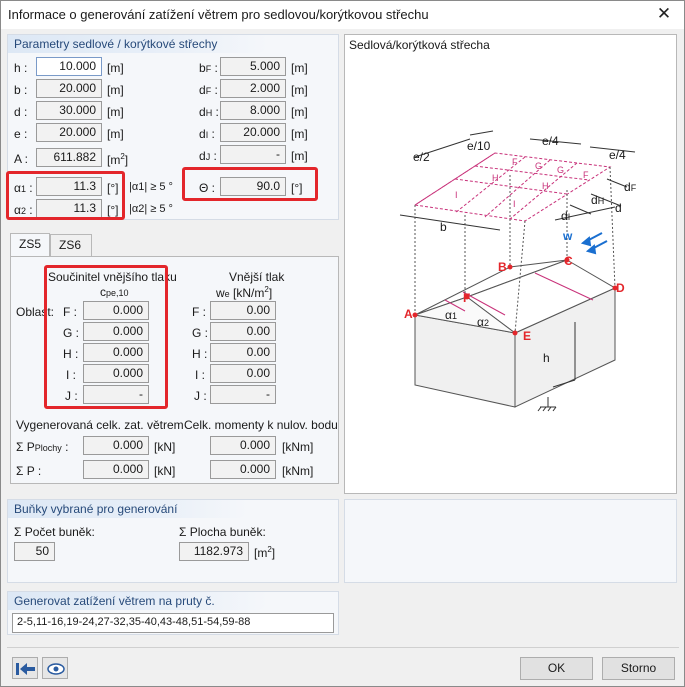  Describe the element at coordinates (71, 245) in the screenshot. I see `tab-zs6: ZS6` at that location.